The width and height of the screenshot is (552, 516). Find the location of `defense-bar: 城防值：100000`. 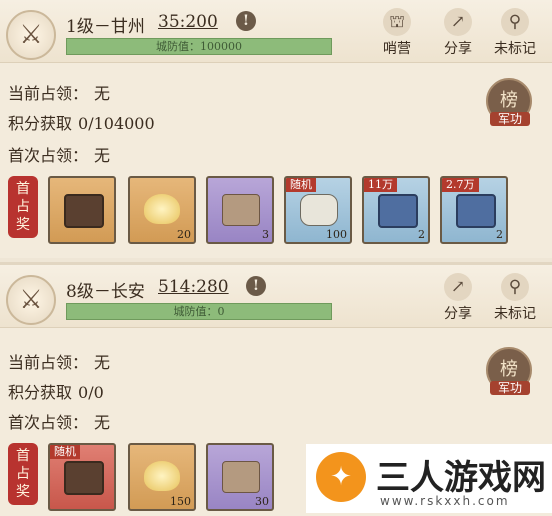

defense-bar: 城防值：100000 is located at coordinates (199, 46).